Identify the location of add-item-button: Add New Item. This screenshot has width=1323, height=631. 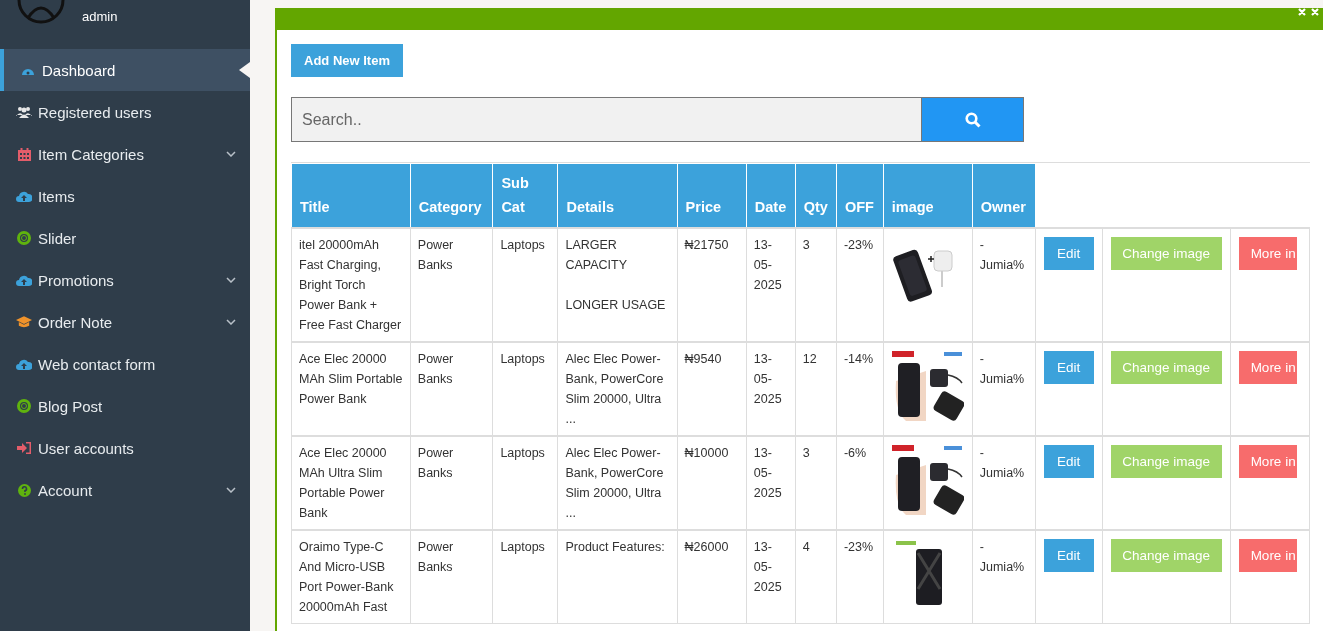
(347, 60).